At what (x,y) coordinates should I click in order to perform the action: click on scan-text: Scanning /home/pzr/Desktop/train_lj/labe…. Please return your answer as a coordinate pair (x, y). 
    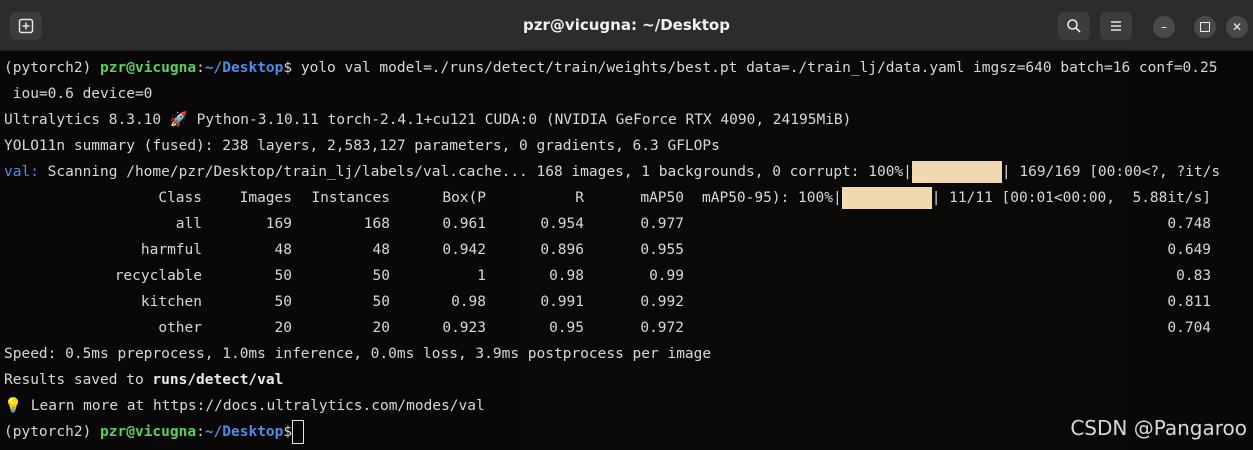
    Looking at the image, I should click on (475, 172).